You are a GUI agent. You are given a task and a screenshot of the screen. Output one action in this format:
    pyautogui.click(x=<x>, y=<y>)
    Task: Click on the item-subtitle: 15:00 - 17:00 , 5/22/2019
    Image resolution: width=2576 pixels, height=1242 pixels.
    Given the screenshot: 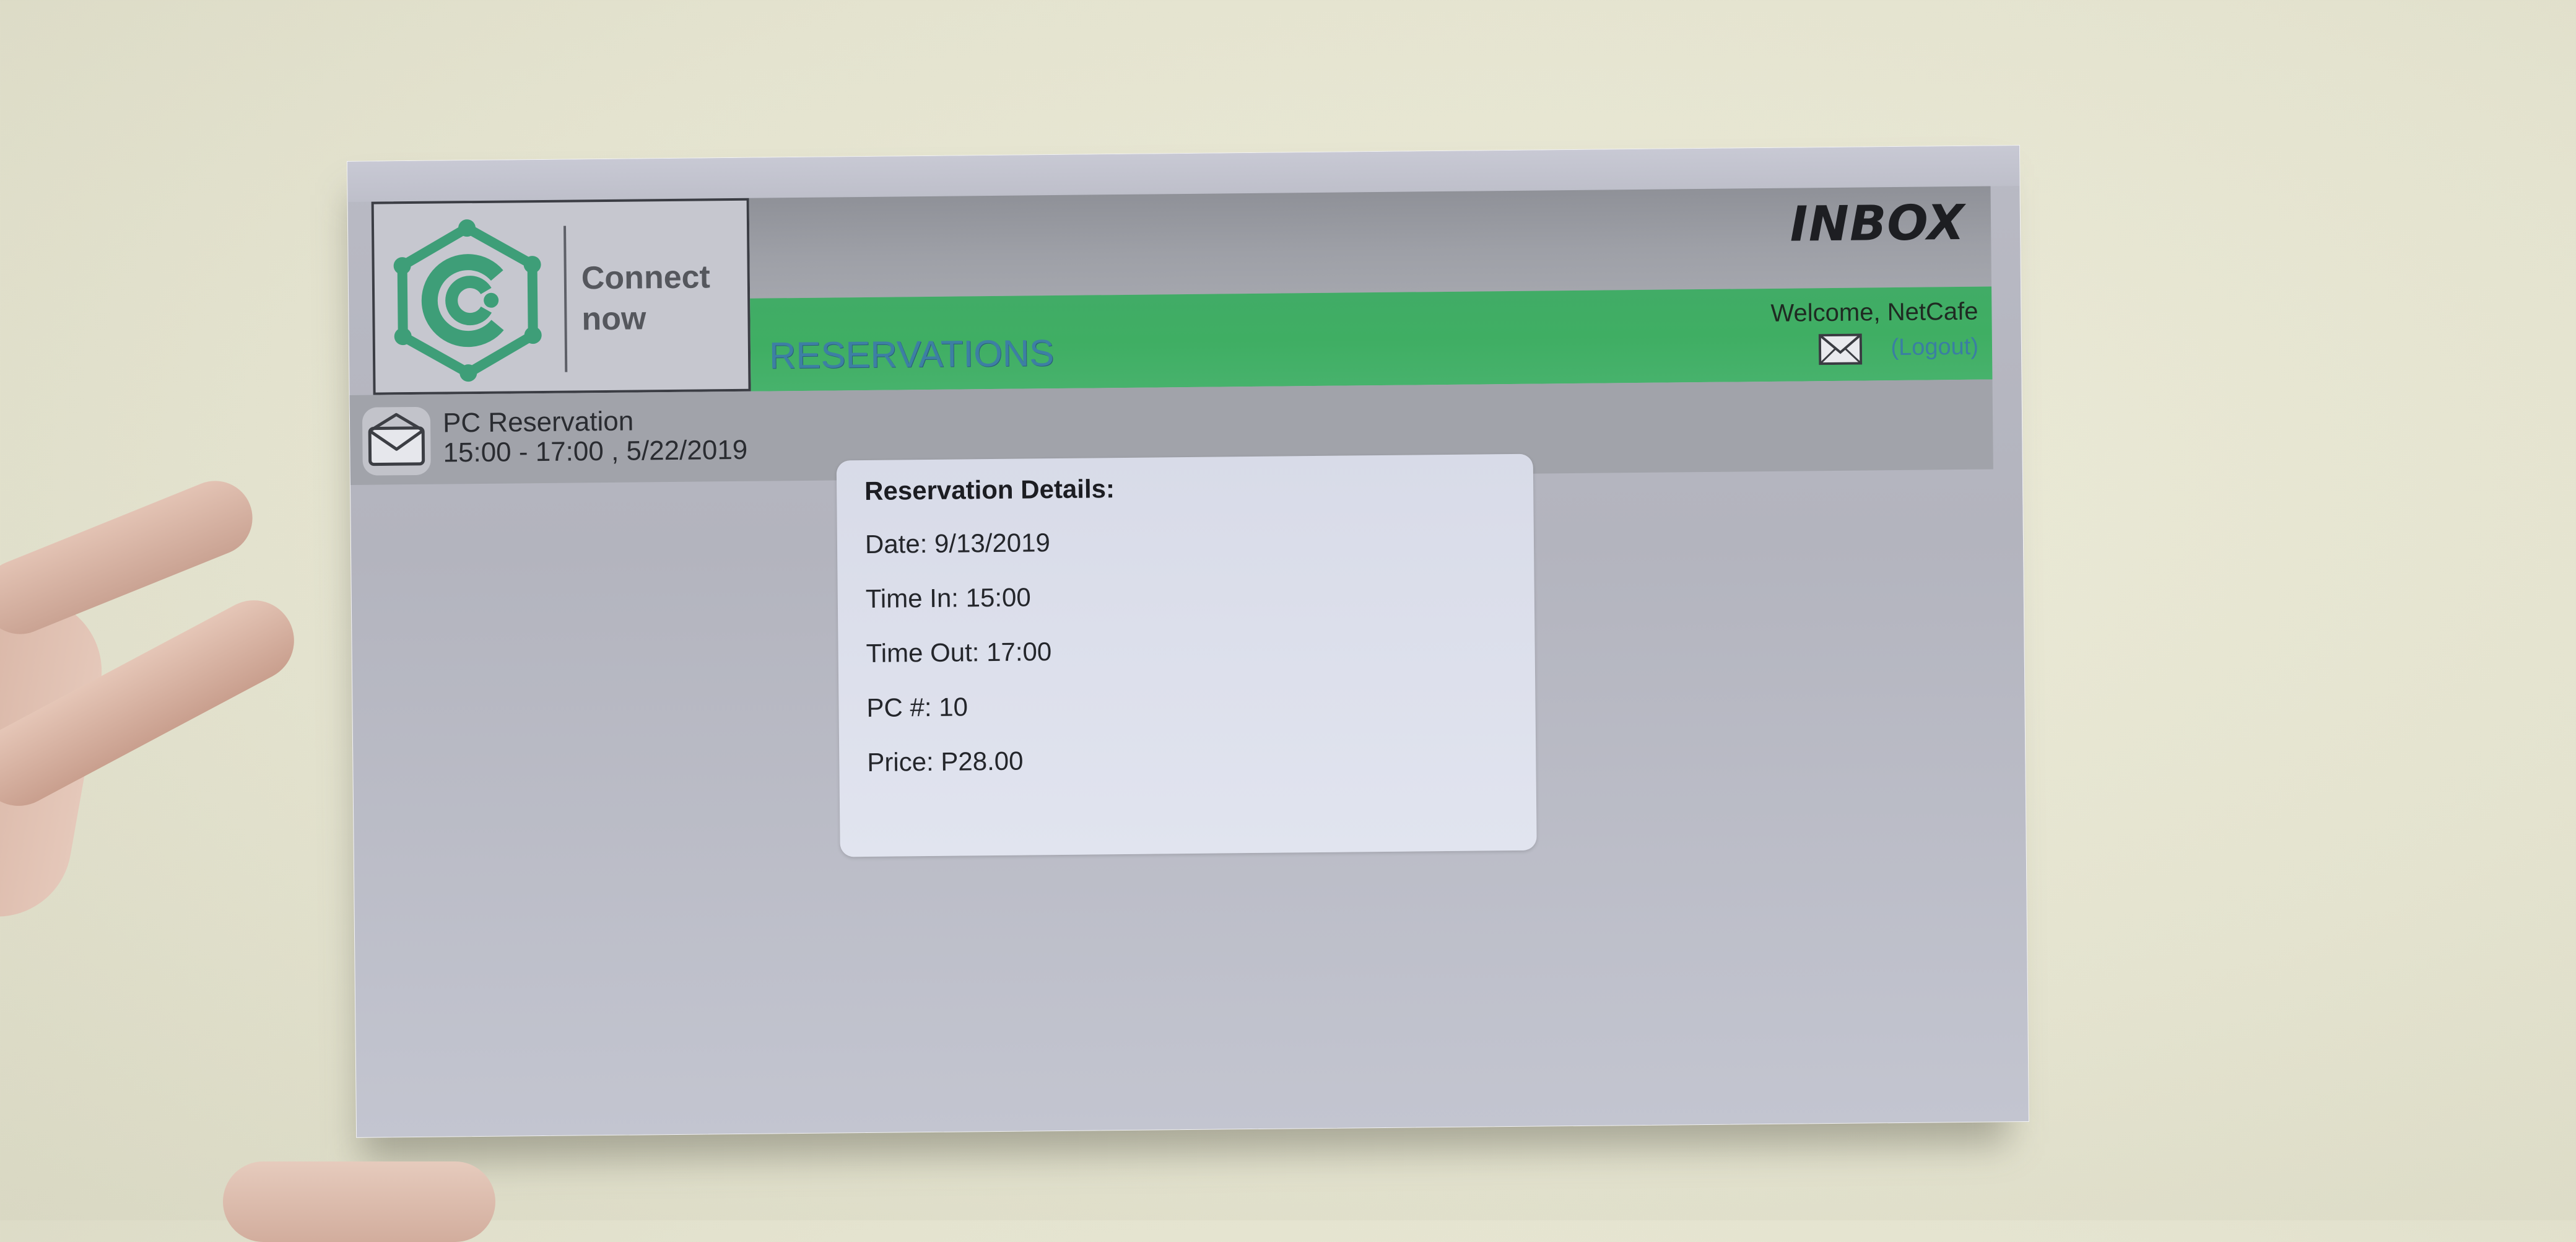 What is the action you would take?
    pyautogui.click(x=595, y=451)
    